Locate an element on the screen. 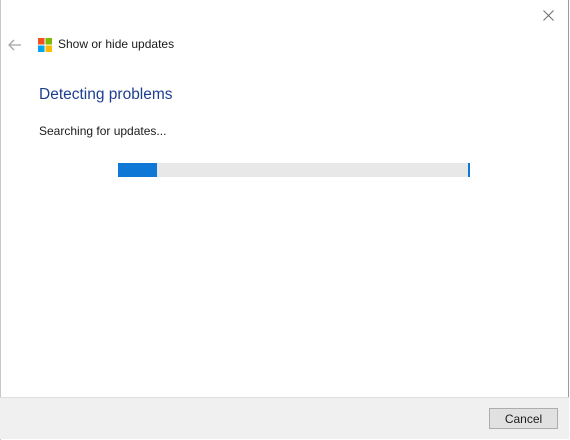  progress-bar is located at coordinates (294, 170).